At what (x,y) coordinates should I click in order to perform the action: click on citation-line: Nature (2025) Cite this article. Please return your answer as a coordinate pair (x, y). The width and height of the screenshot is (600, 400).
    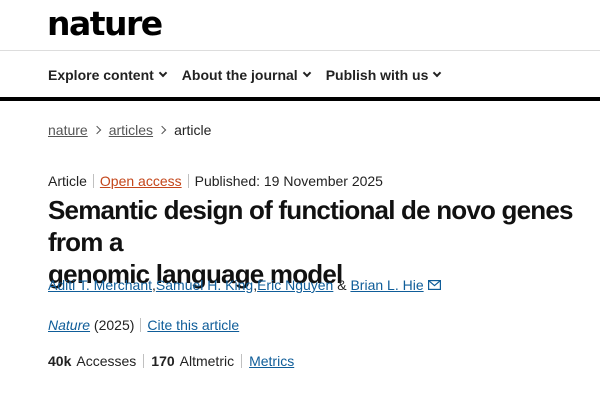
    Looking at the image, I should click on (143, 325).